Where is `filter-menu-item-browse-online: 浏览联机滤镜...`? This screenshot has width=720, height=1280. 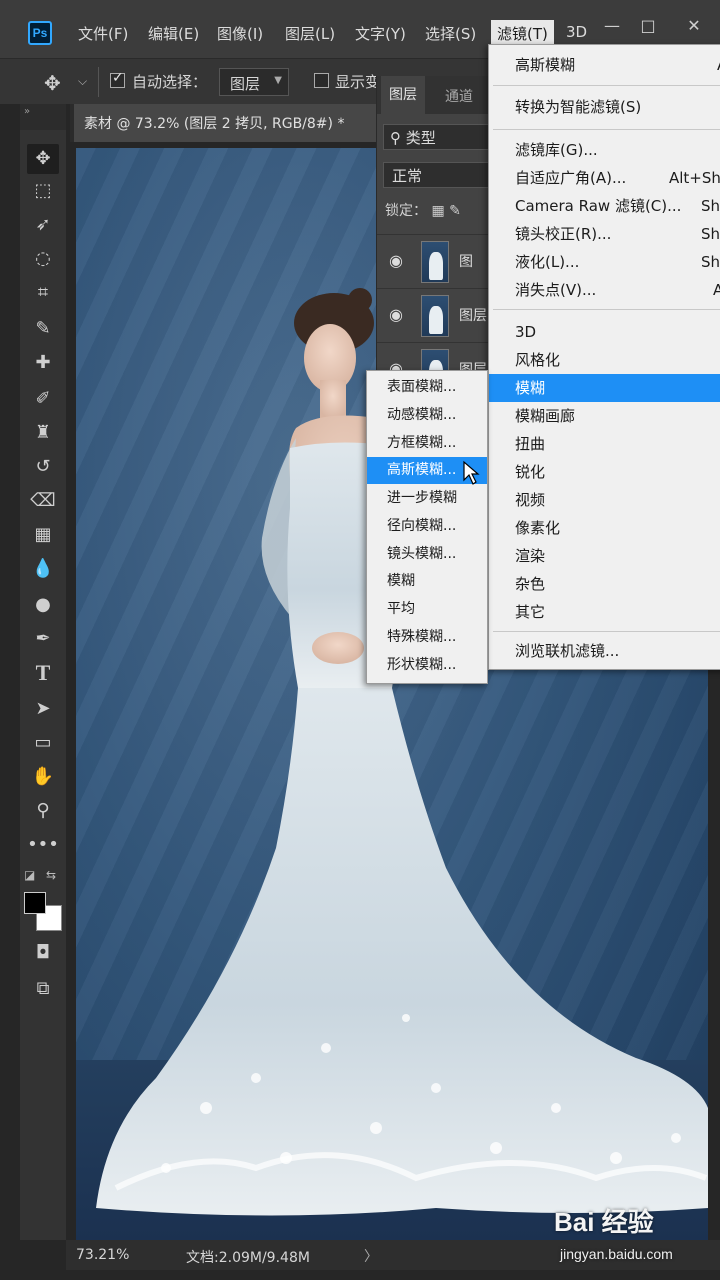 filter-menu-item-browse-online: 浏览联机滤镜... is located at coordinates (604, 651).